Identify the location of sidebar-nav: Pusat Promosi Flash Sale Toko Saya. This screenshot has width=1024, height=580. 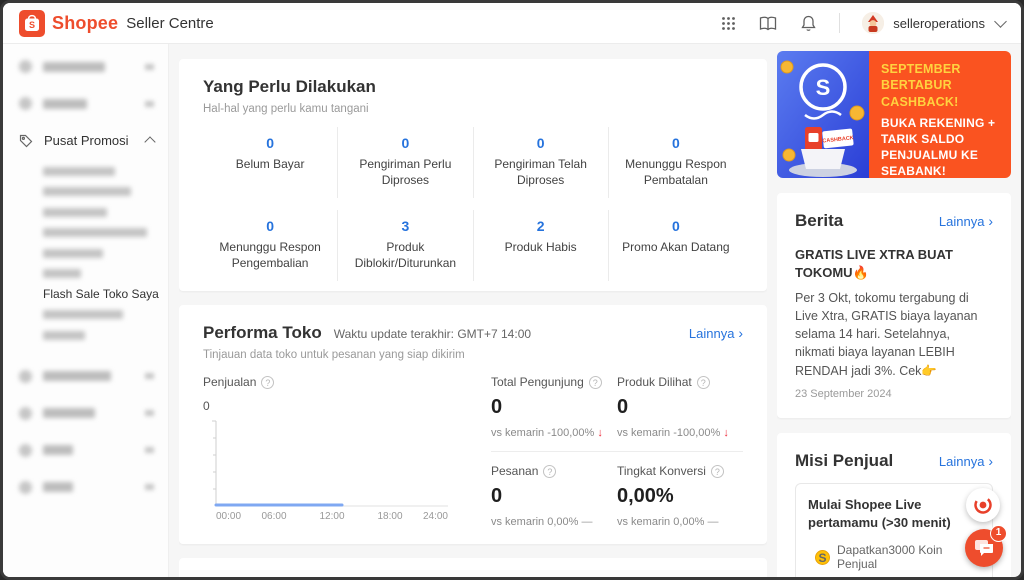
(86, 310).